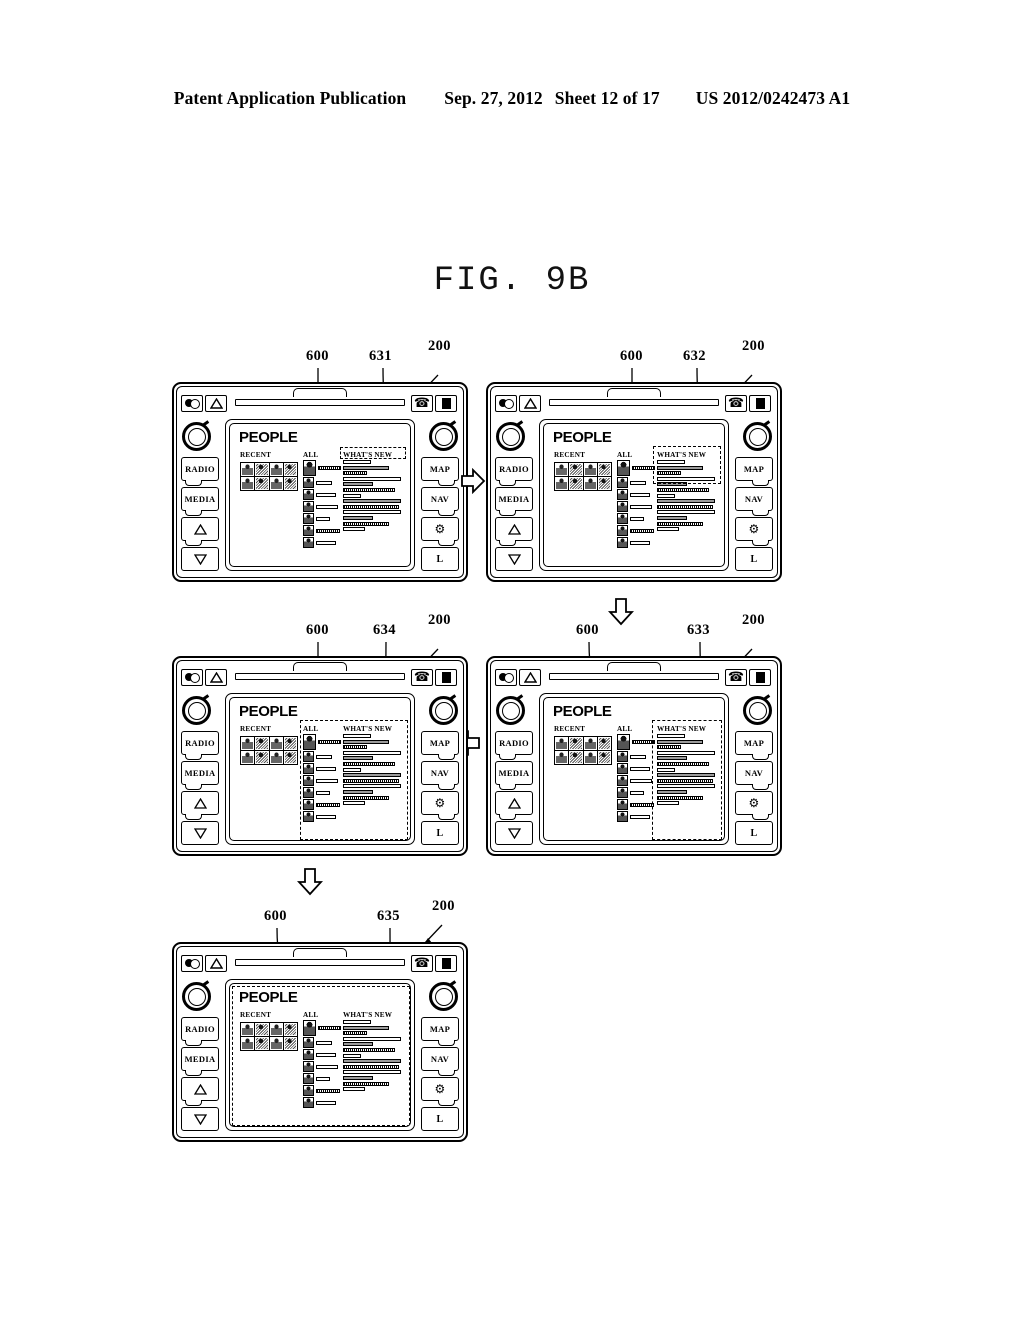 The width and height of the screenshot is (1024, 1320). Describe the element at coordinates (311, 1015) in the screenshot. I see `column-header-all: ALL` at that location.